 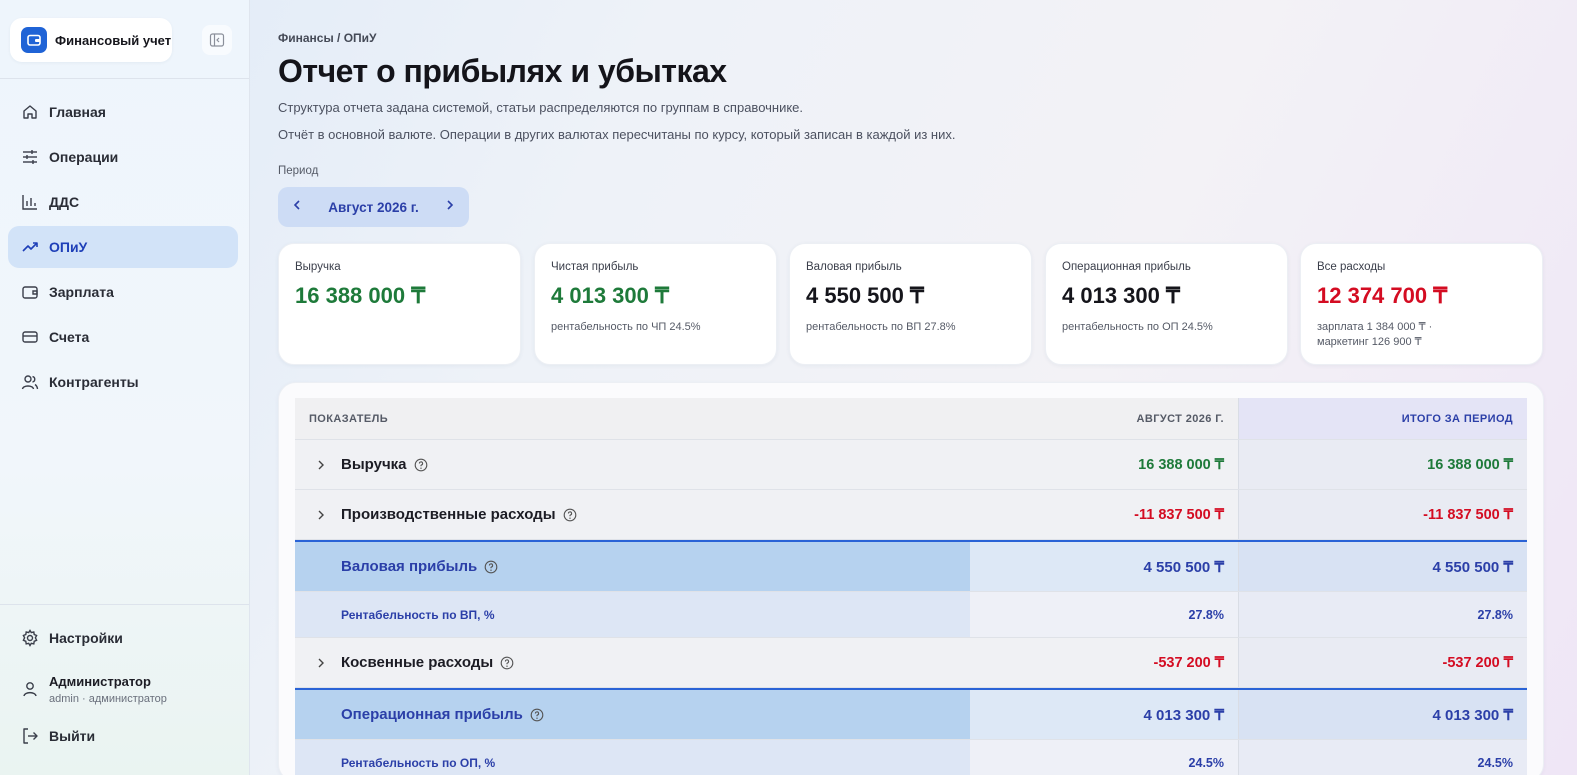 I want to click on prev-period-button, so click(x=297, y=207).